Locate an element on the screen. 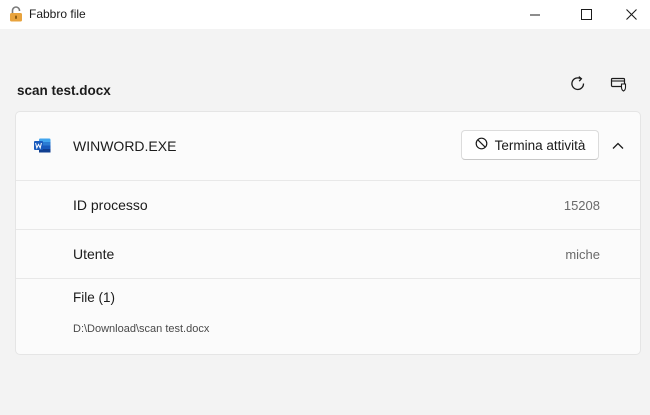 This screenshot has width=650, height=415. user-label: Utente is located at coordinates (94, 254).